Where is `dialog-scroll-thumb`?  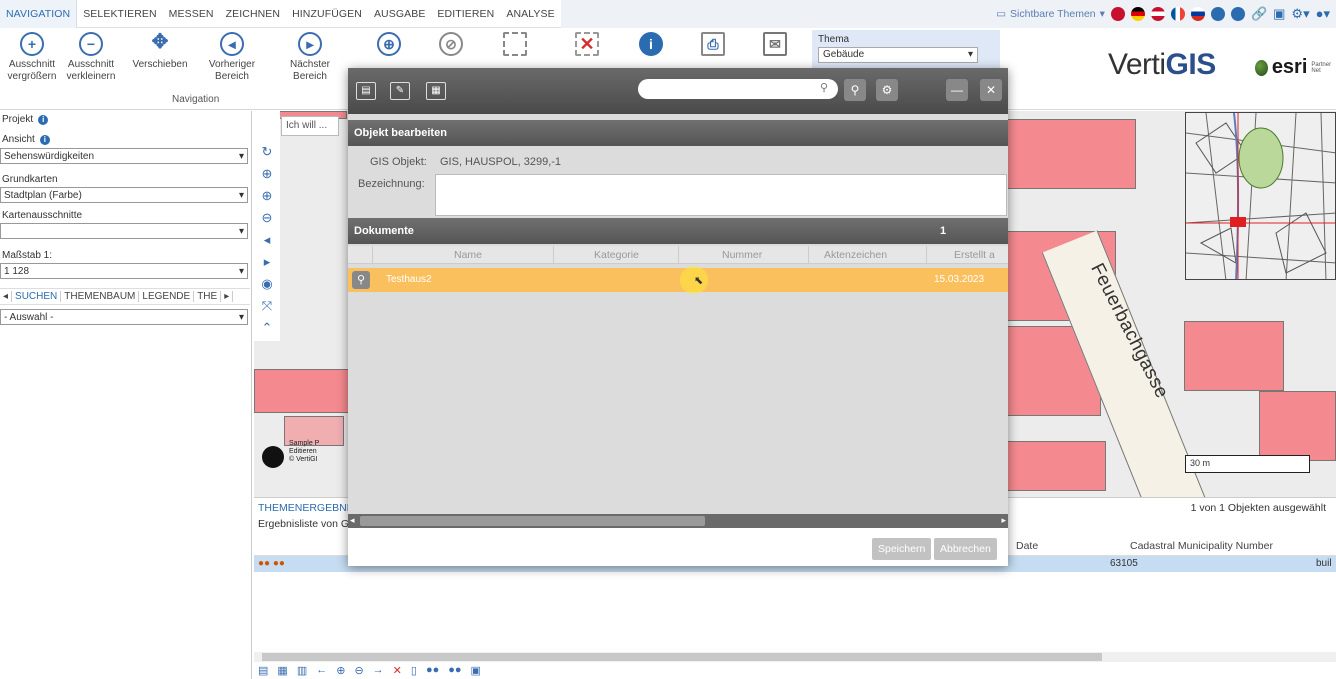 dialog-scroll-thumb is located at coordinates (532, 521).